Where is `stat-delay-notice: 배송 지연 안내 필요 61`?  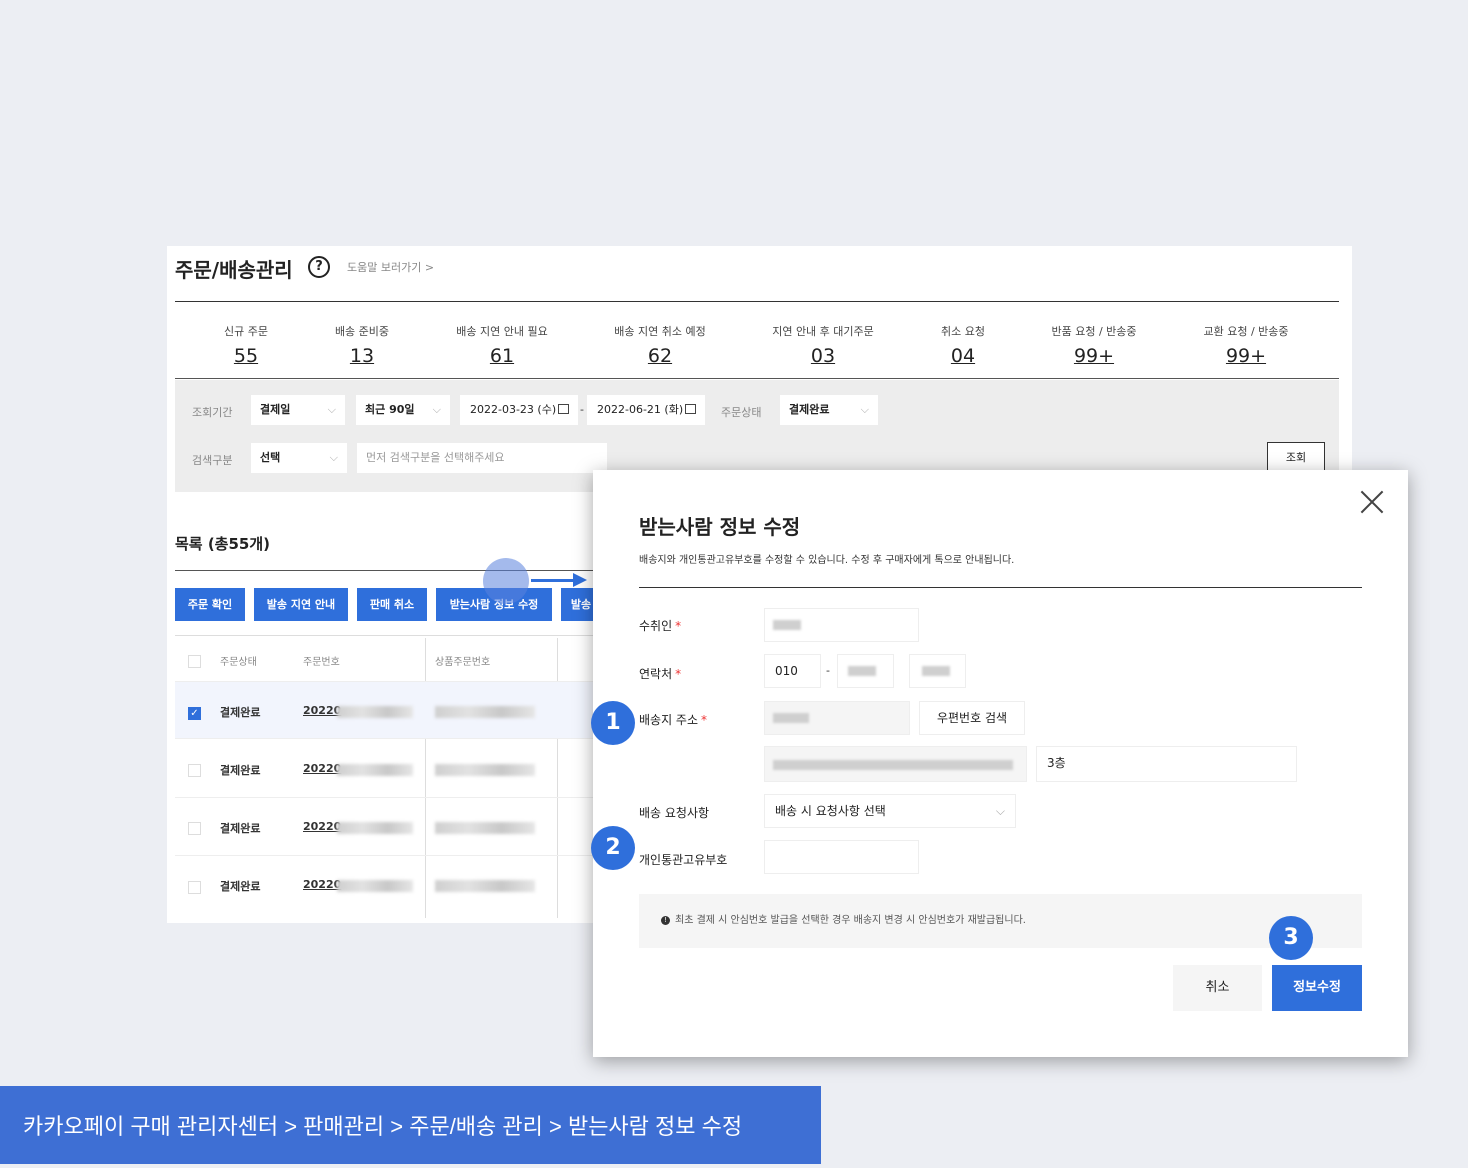 stat-delay-notice: 배송 지연 안내 필요 61 is located at coordinates (502, 345).